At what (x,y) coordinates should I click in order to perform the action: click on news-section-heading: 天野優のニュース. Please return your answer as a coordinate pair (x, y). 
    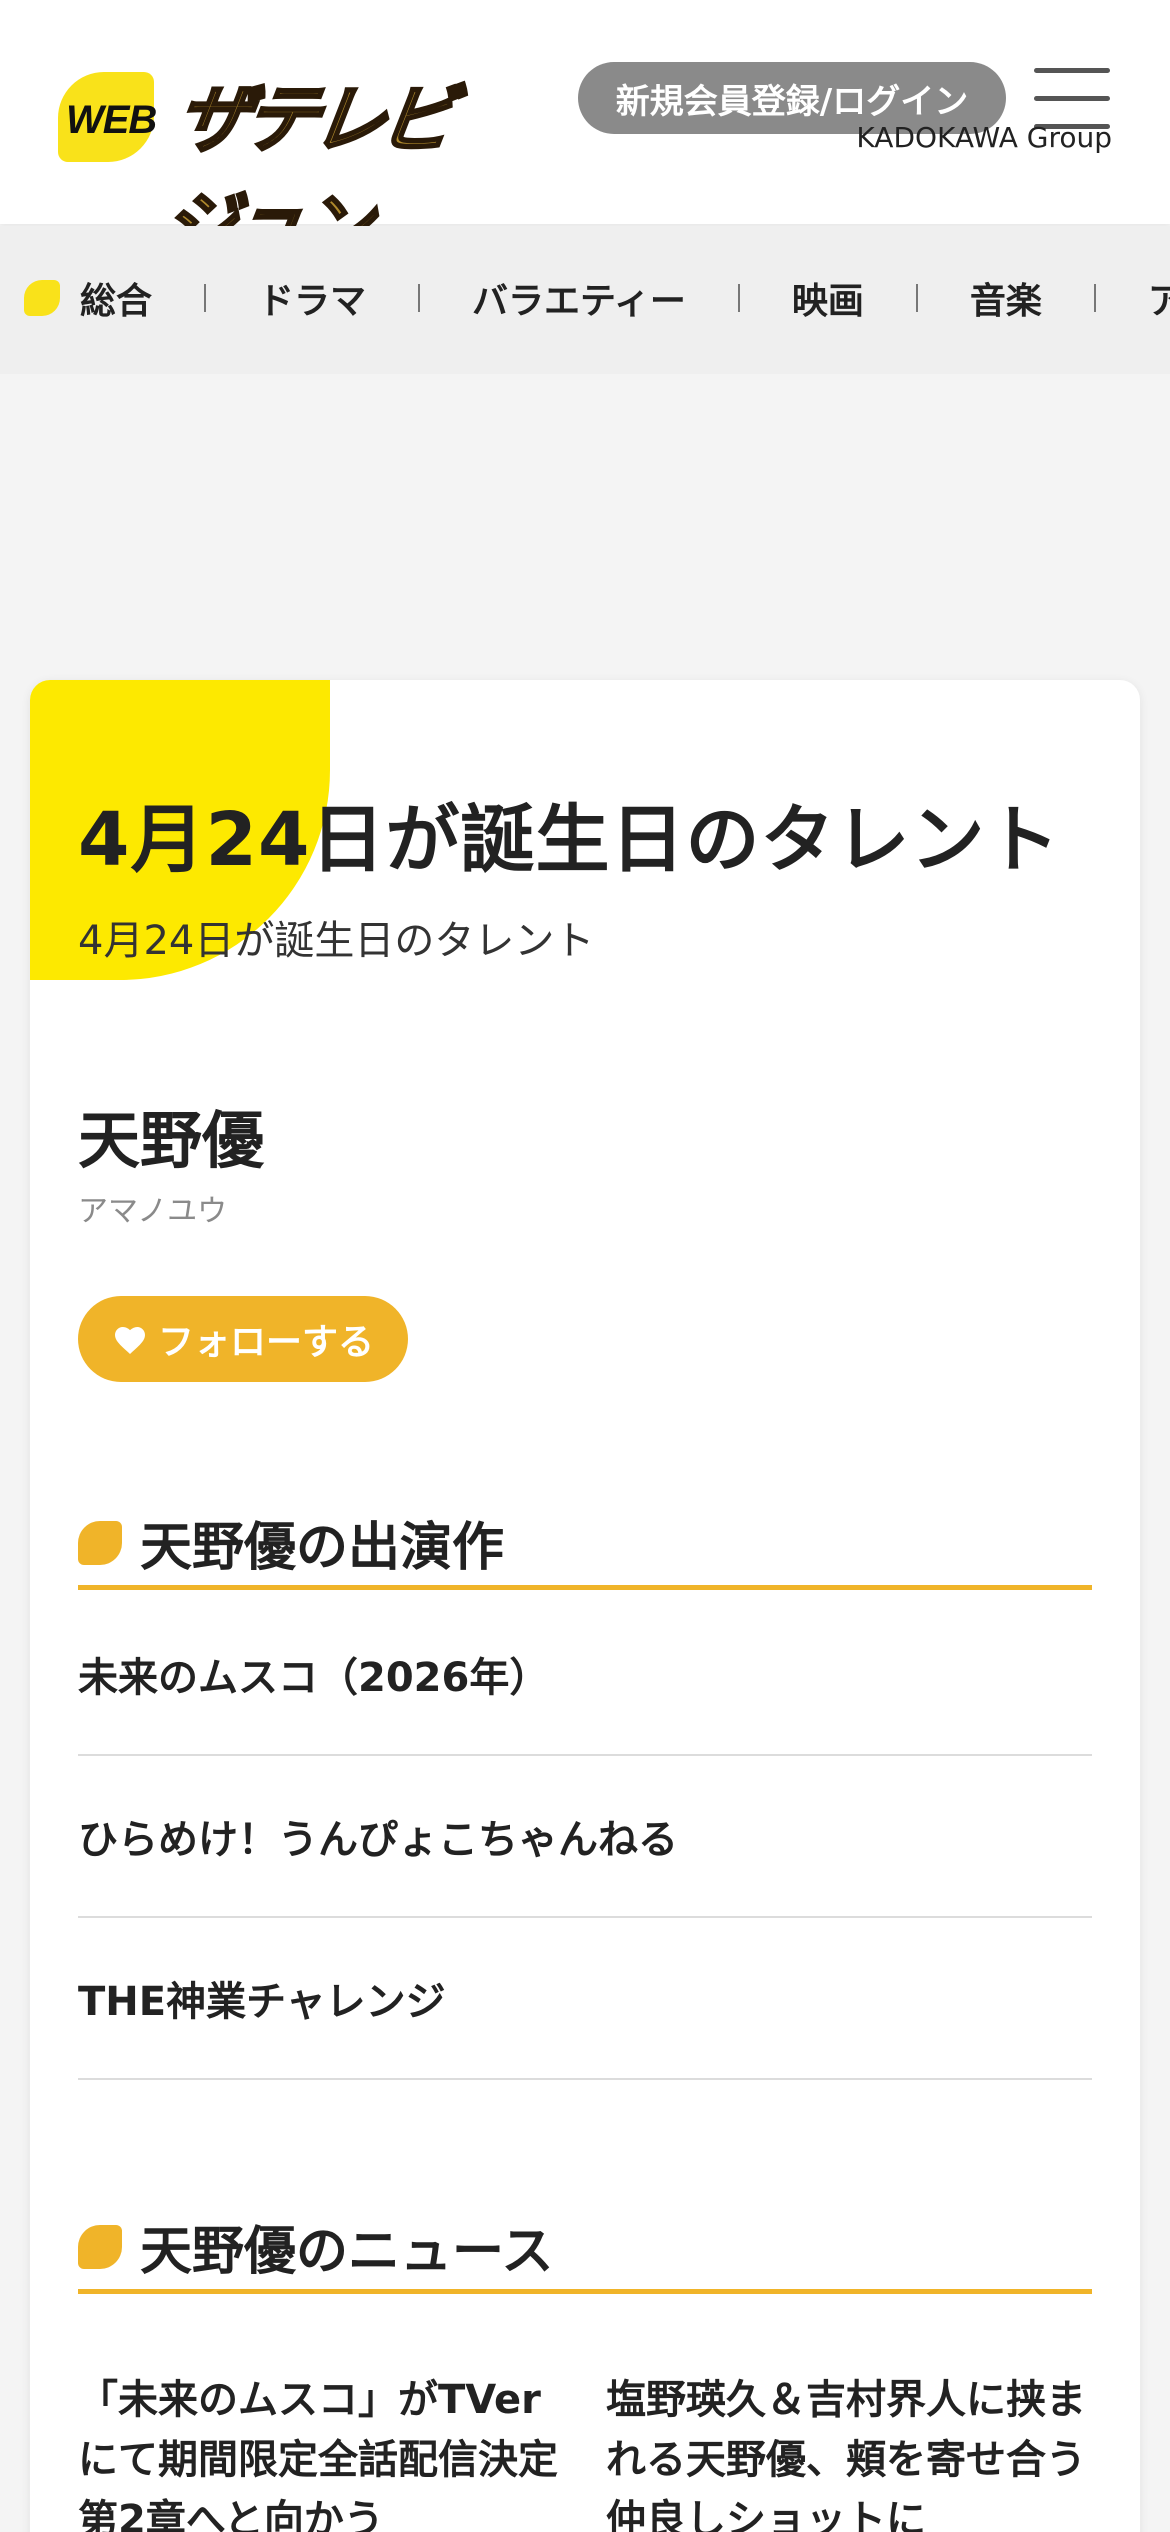
    Looking at the image, I should click on (585, 2249).